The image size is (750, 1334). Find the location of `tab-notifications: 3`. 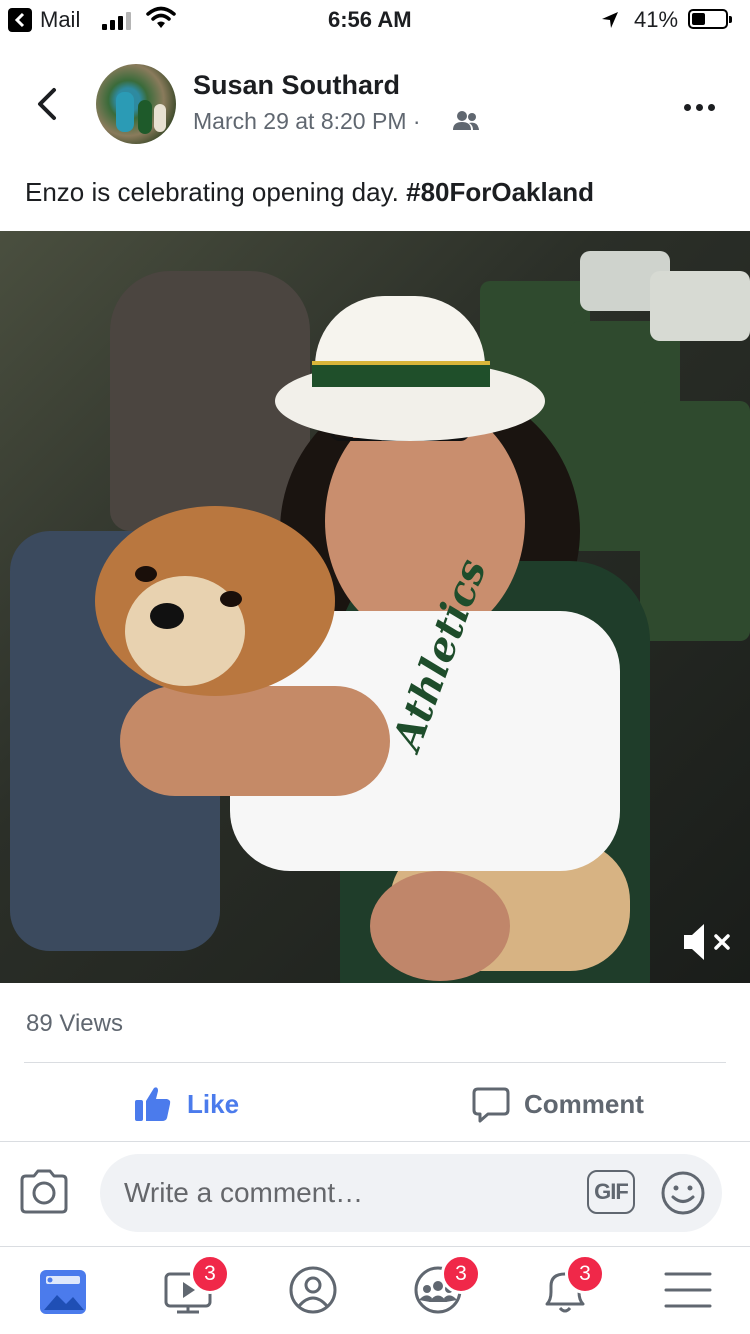

tab-notifications: 3 is located at coordinates (570, 1288).